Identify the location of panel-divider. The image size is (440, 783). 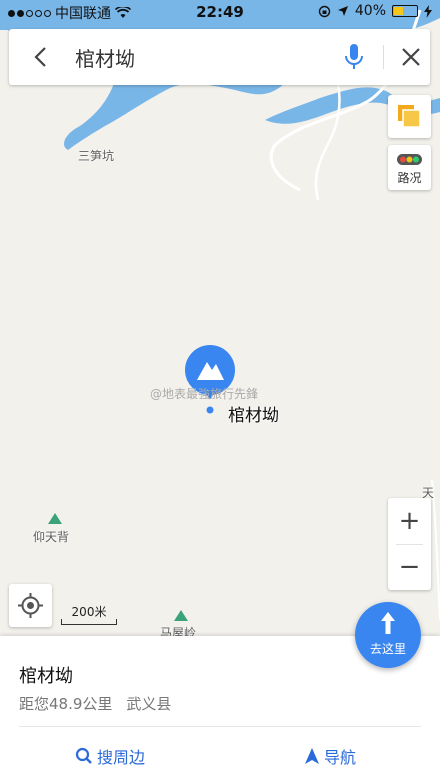
(220, 726).